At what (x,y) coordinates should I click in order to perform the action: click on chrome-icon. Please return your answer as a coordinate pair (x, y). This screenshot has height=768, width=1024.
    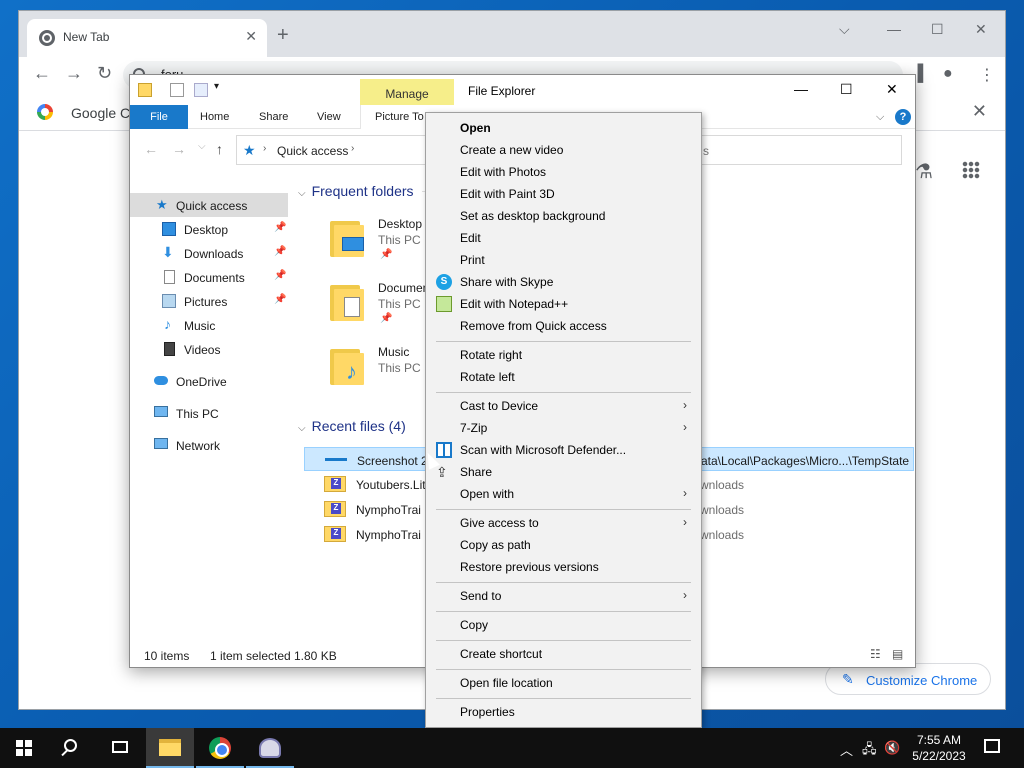
    Looking at the image, I should click on (220, 748).